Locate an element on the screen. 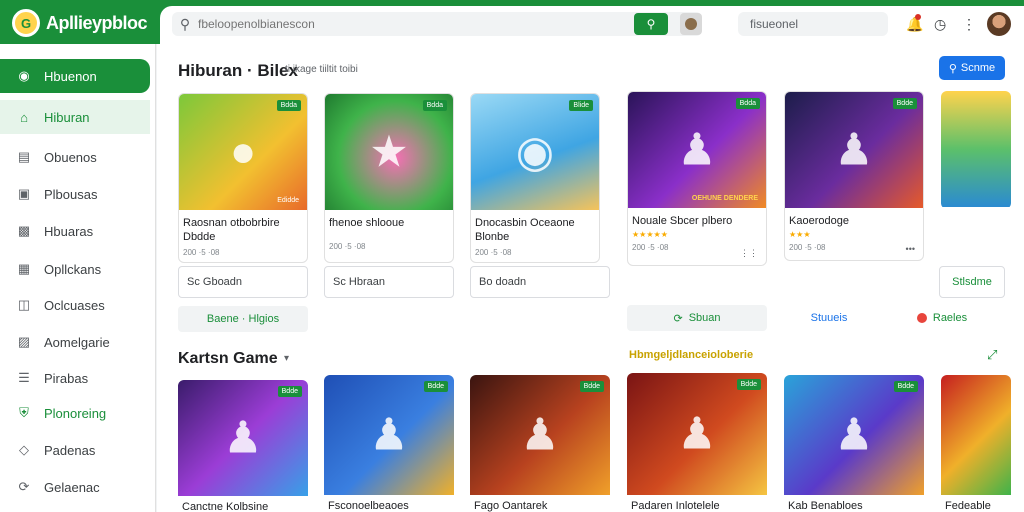 This screenshot has width=1024, height=512. game-card: ♟ Bdde Fago Oantarek is located at coordinates (540, 443).